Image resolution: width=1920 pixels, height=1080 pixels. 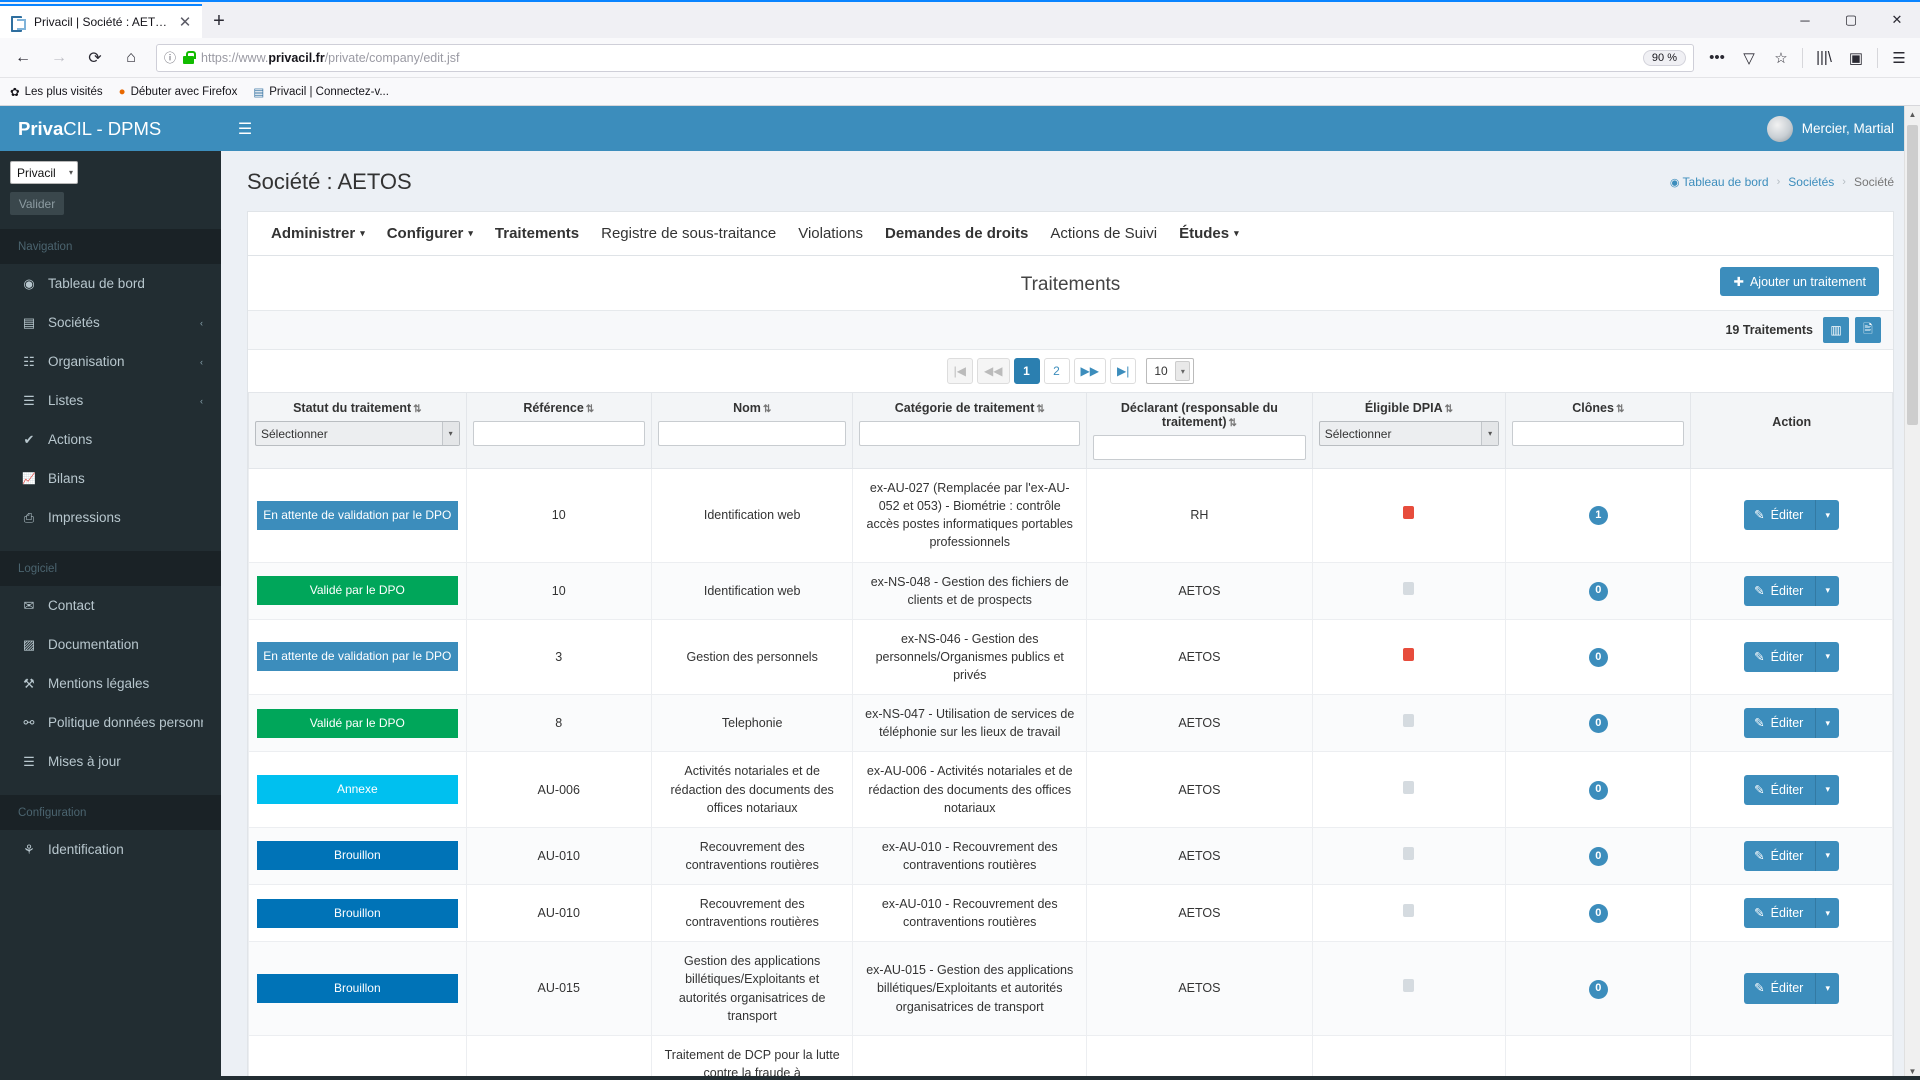 What do you see at coordinates (110, 517) in the screenshot?
I see `sidebar-item-impressions: ⎙ Impressions` at bounding box center [110, 517].